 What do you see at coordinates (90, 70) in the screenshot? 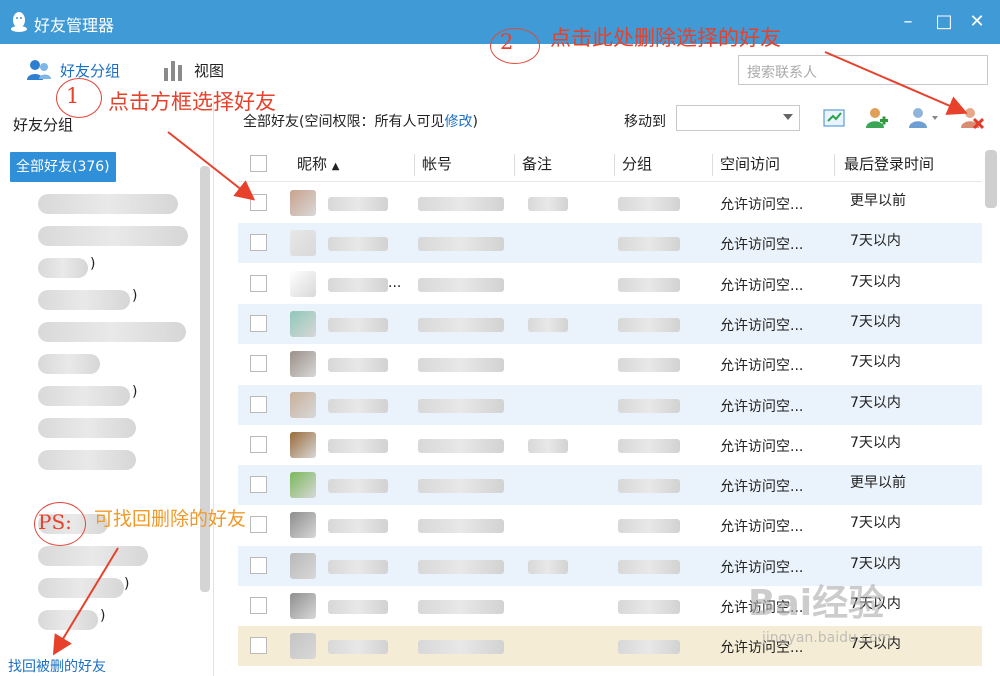
I see `tab-friend-groups-label: 好友分组` at bounding box center [90, 70].